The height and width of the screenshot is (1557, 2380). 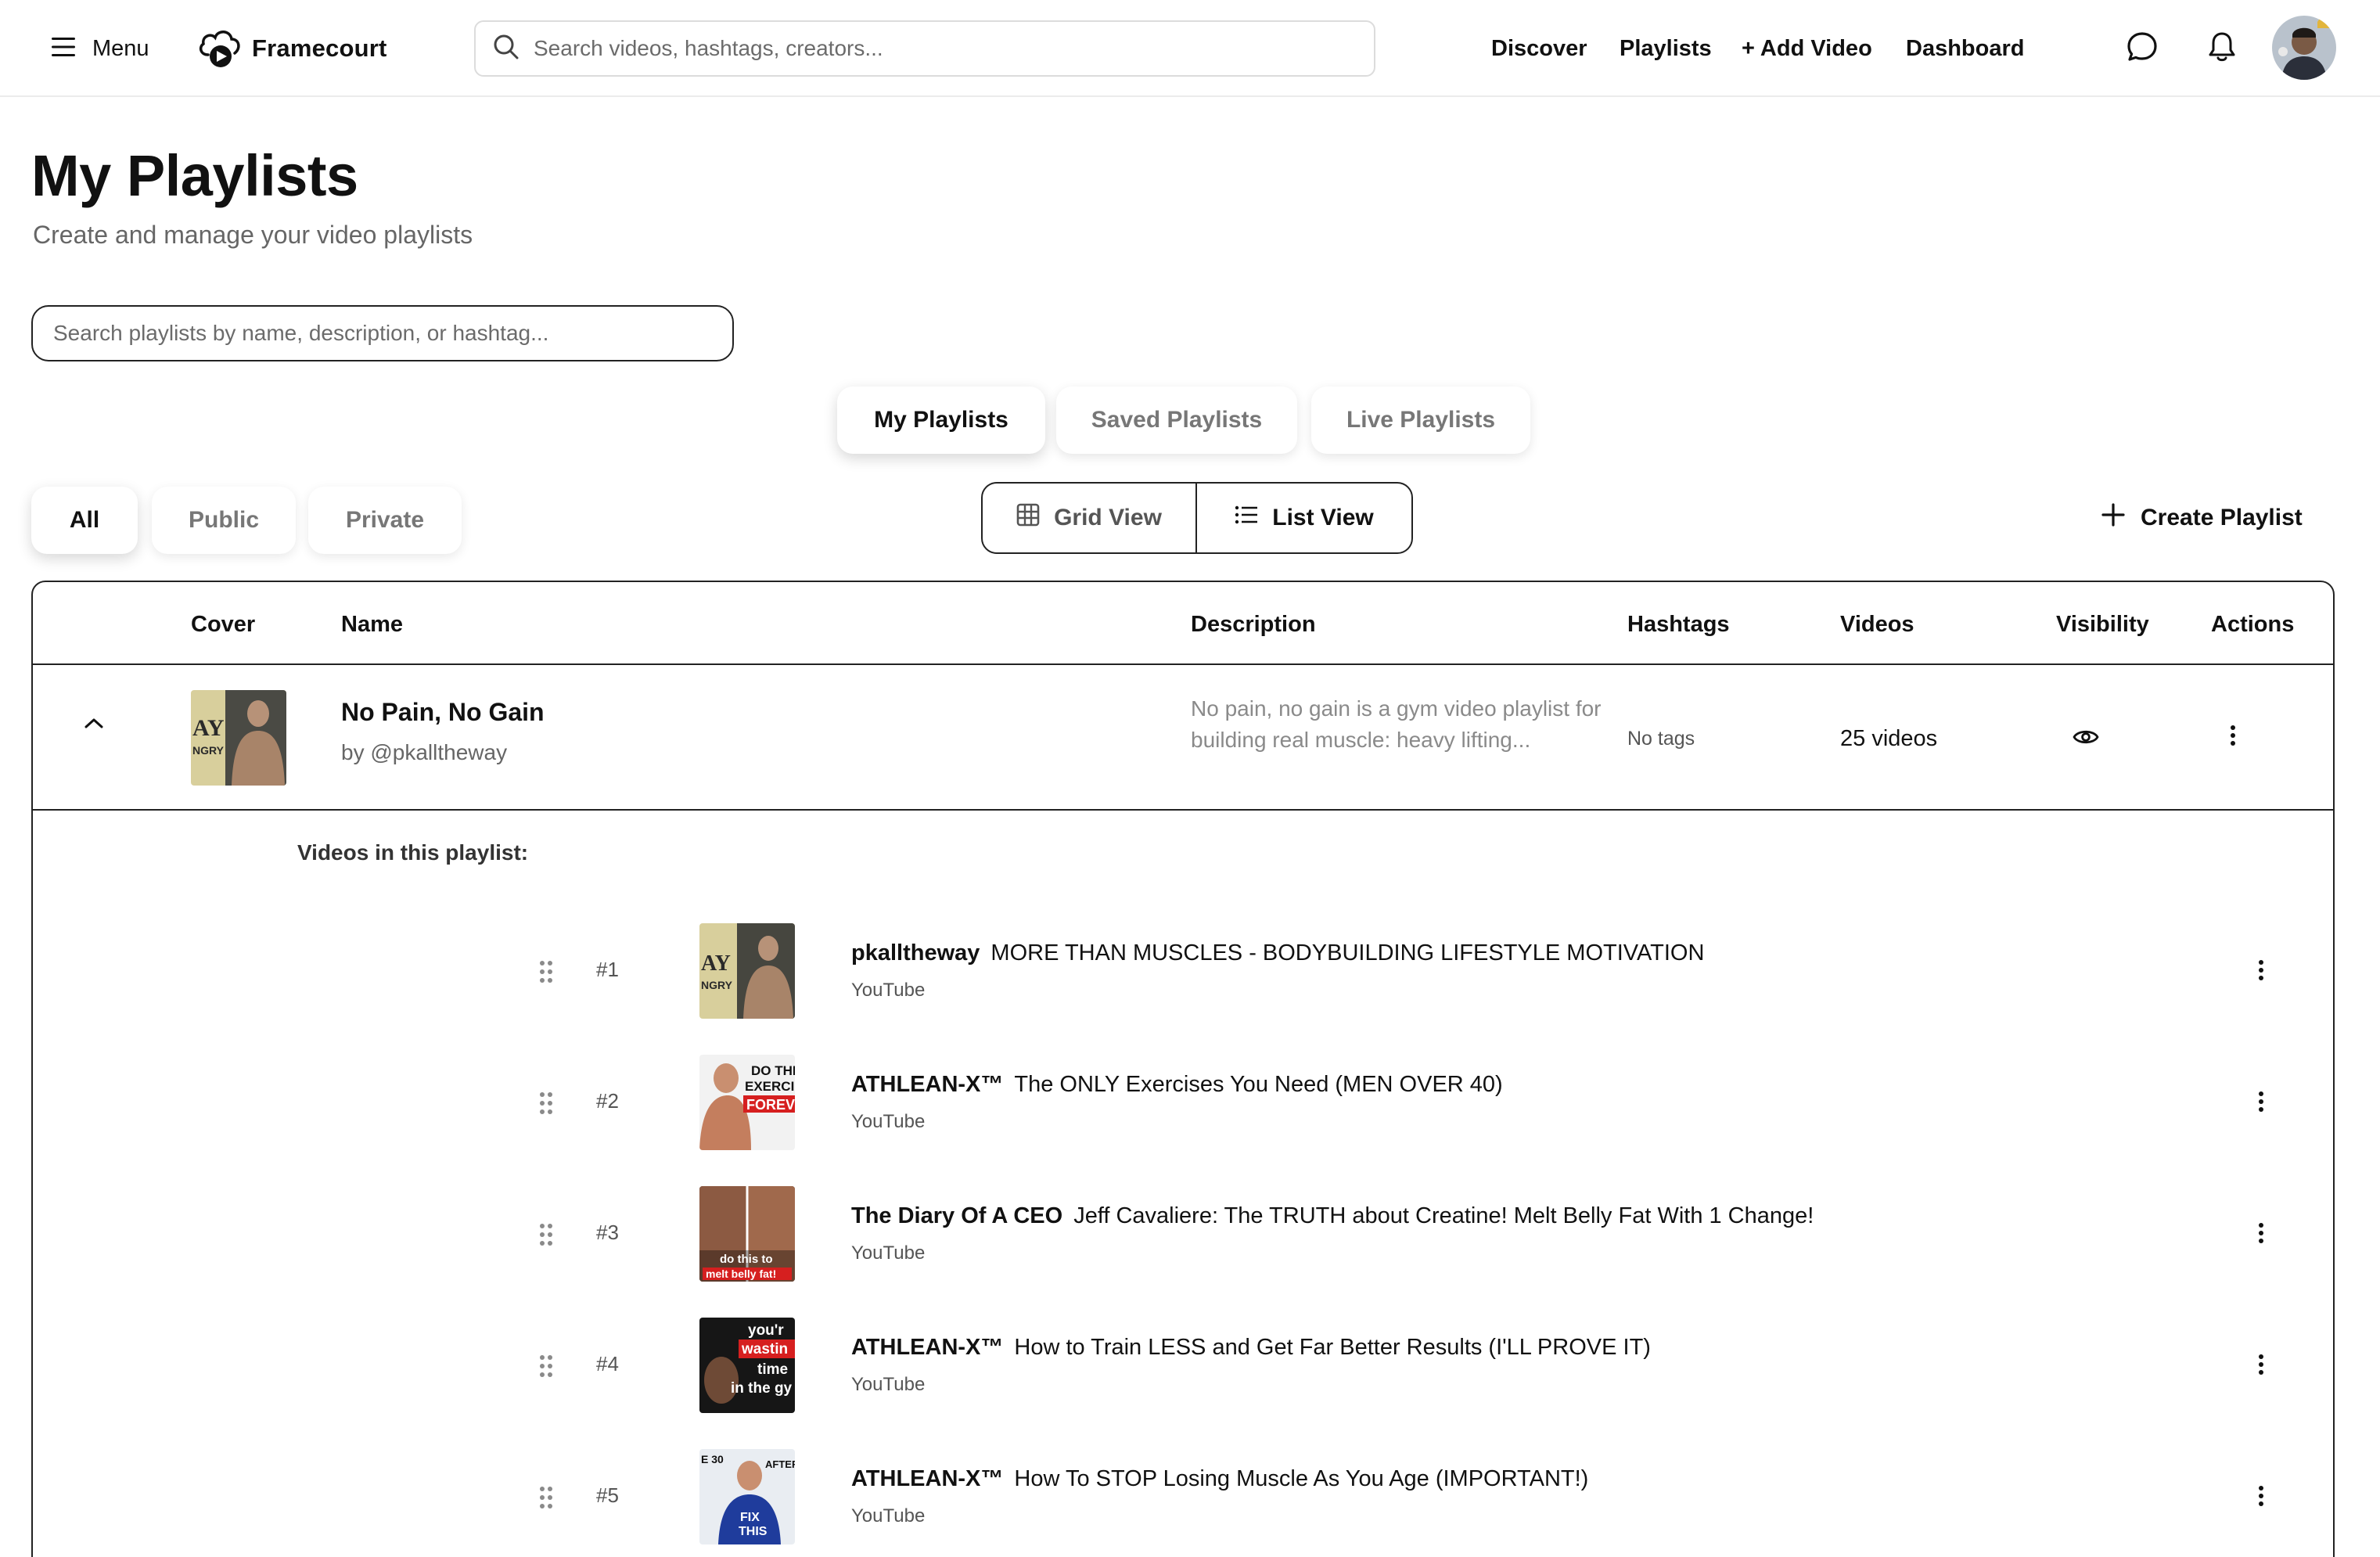 What do you see at coordinates (915, 952) in the screenshot?
I see `video-creator: pkalltheway` at bounding box center [915, 952].